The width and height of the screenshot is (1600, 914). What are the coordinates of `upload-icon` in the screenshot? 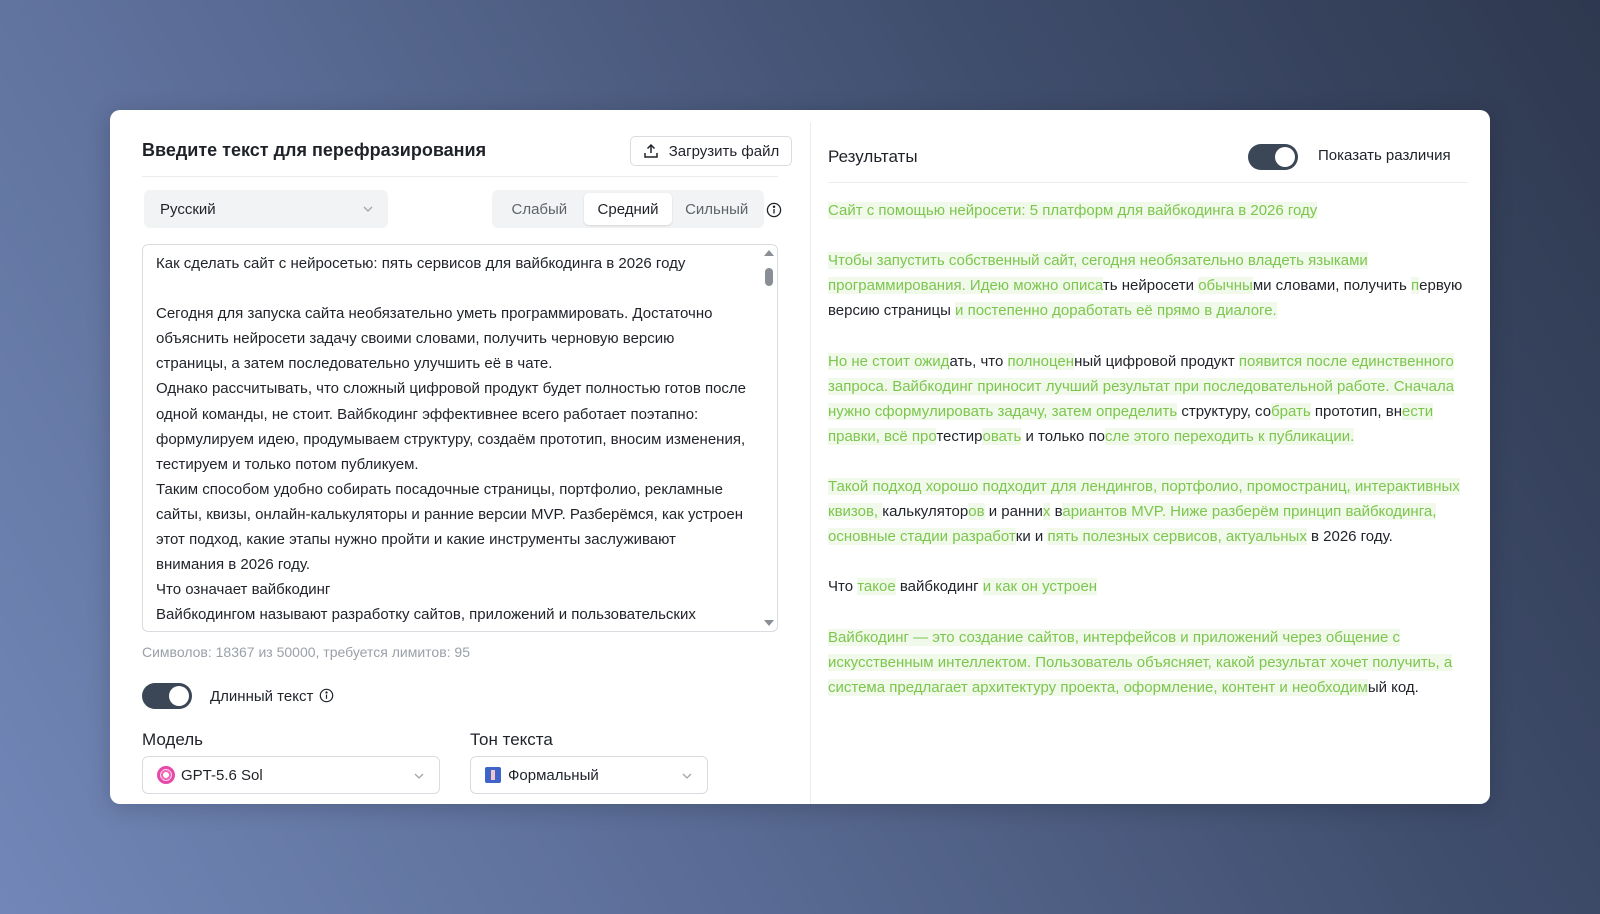 It's located at (651, 150).